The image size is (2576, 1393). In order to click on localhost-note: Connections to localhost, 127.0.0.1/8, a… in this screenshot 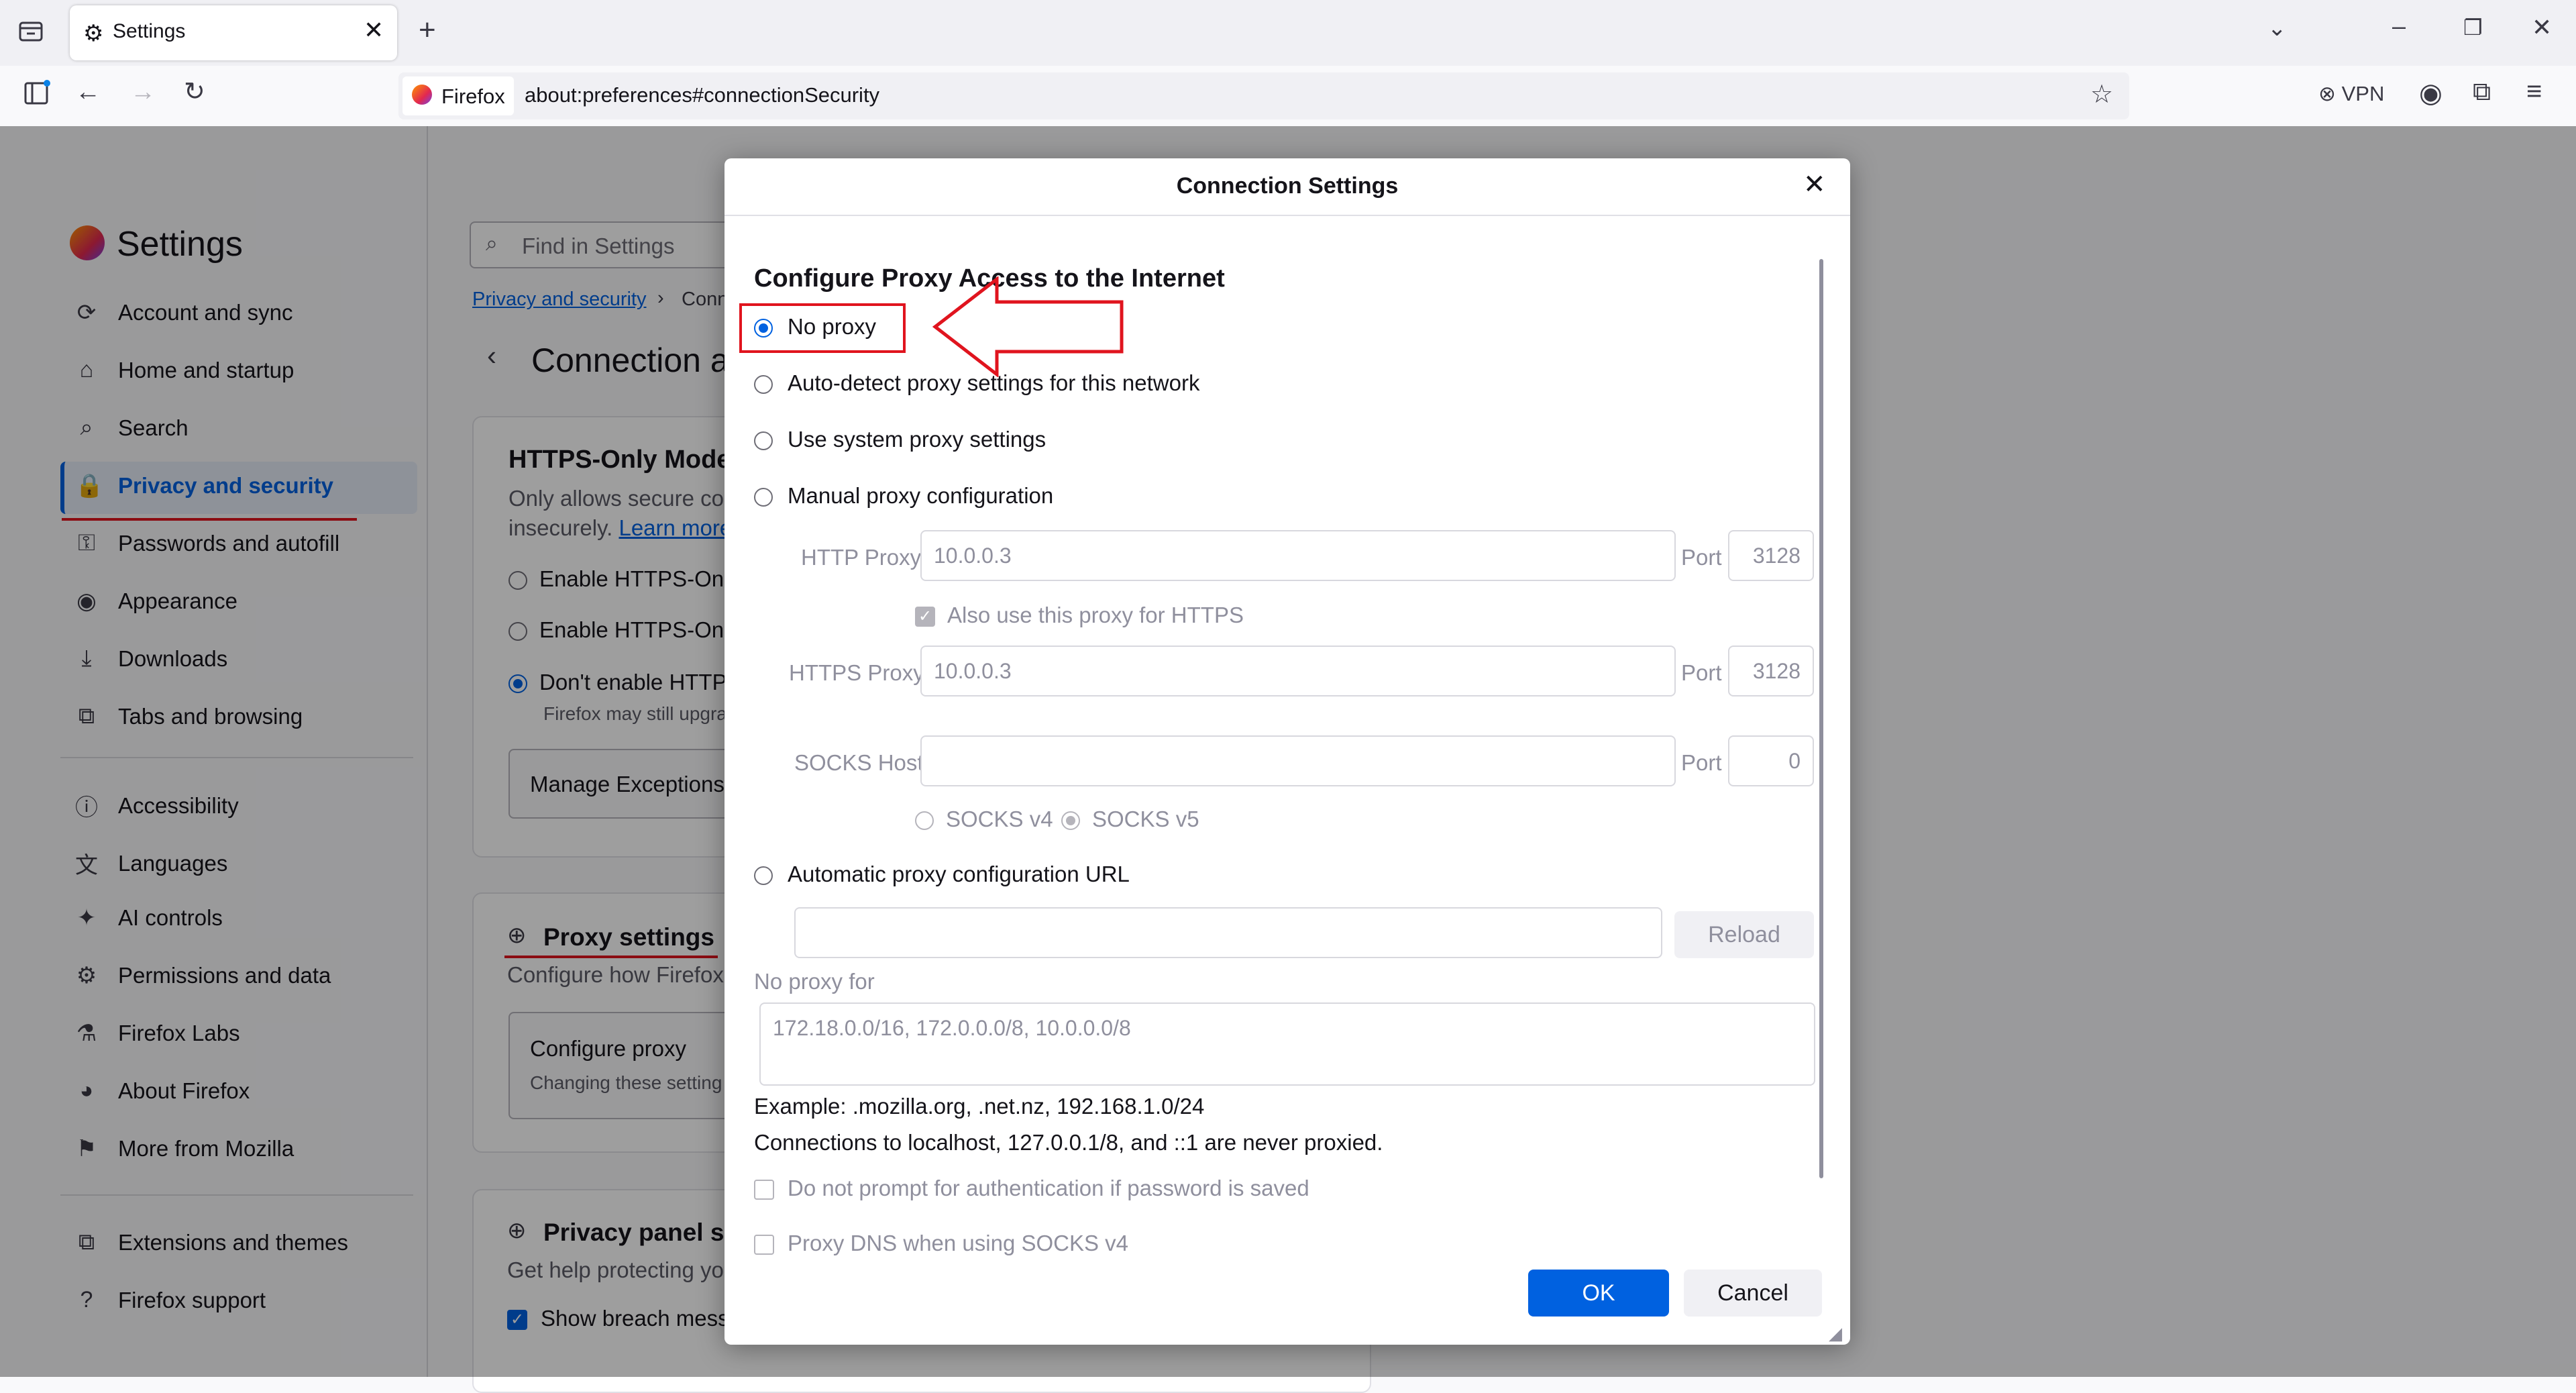, I will do `click(1068, 1142)`.